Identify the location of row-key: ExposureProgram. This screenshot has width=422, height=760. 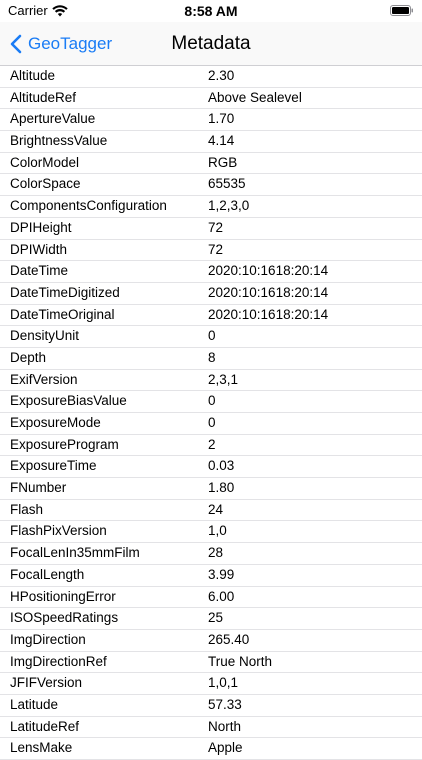
(64, 444).